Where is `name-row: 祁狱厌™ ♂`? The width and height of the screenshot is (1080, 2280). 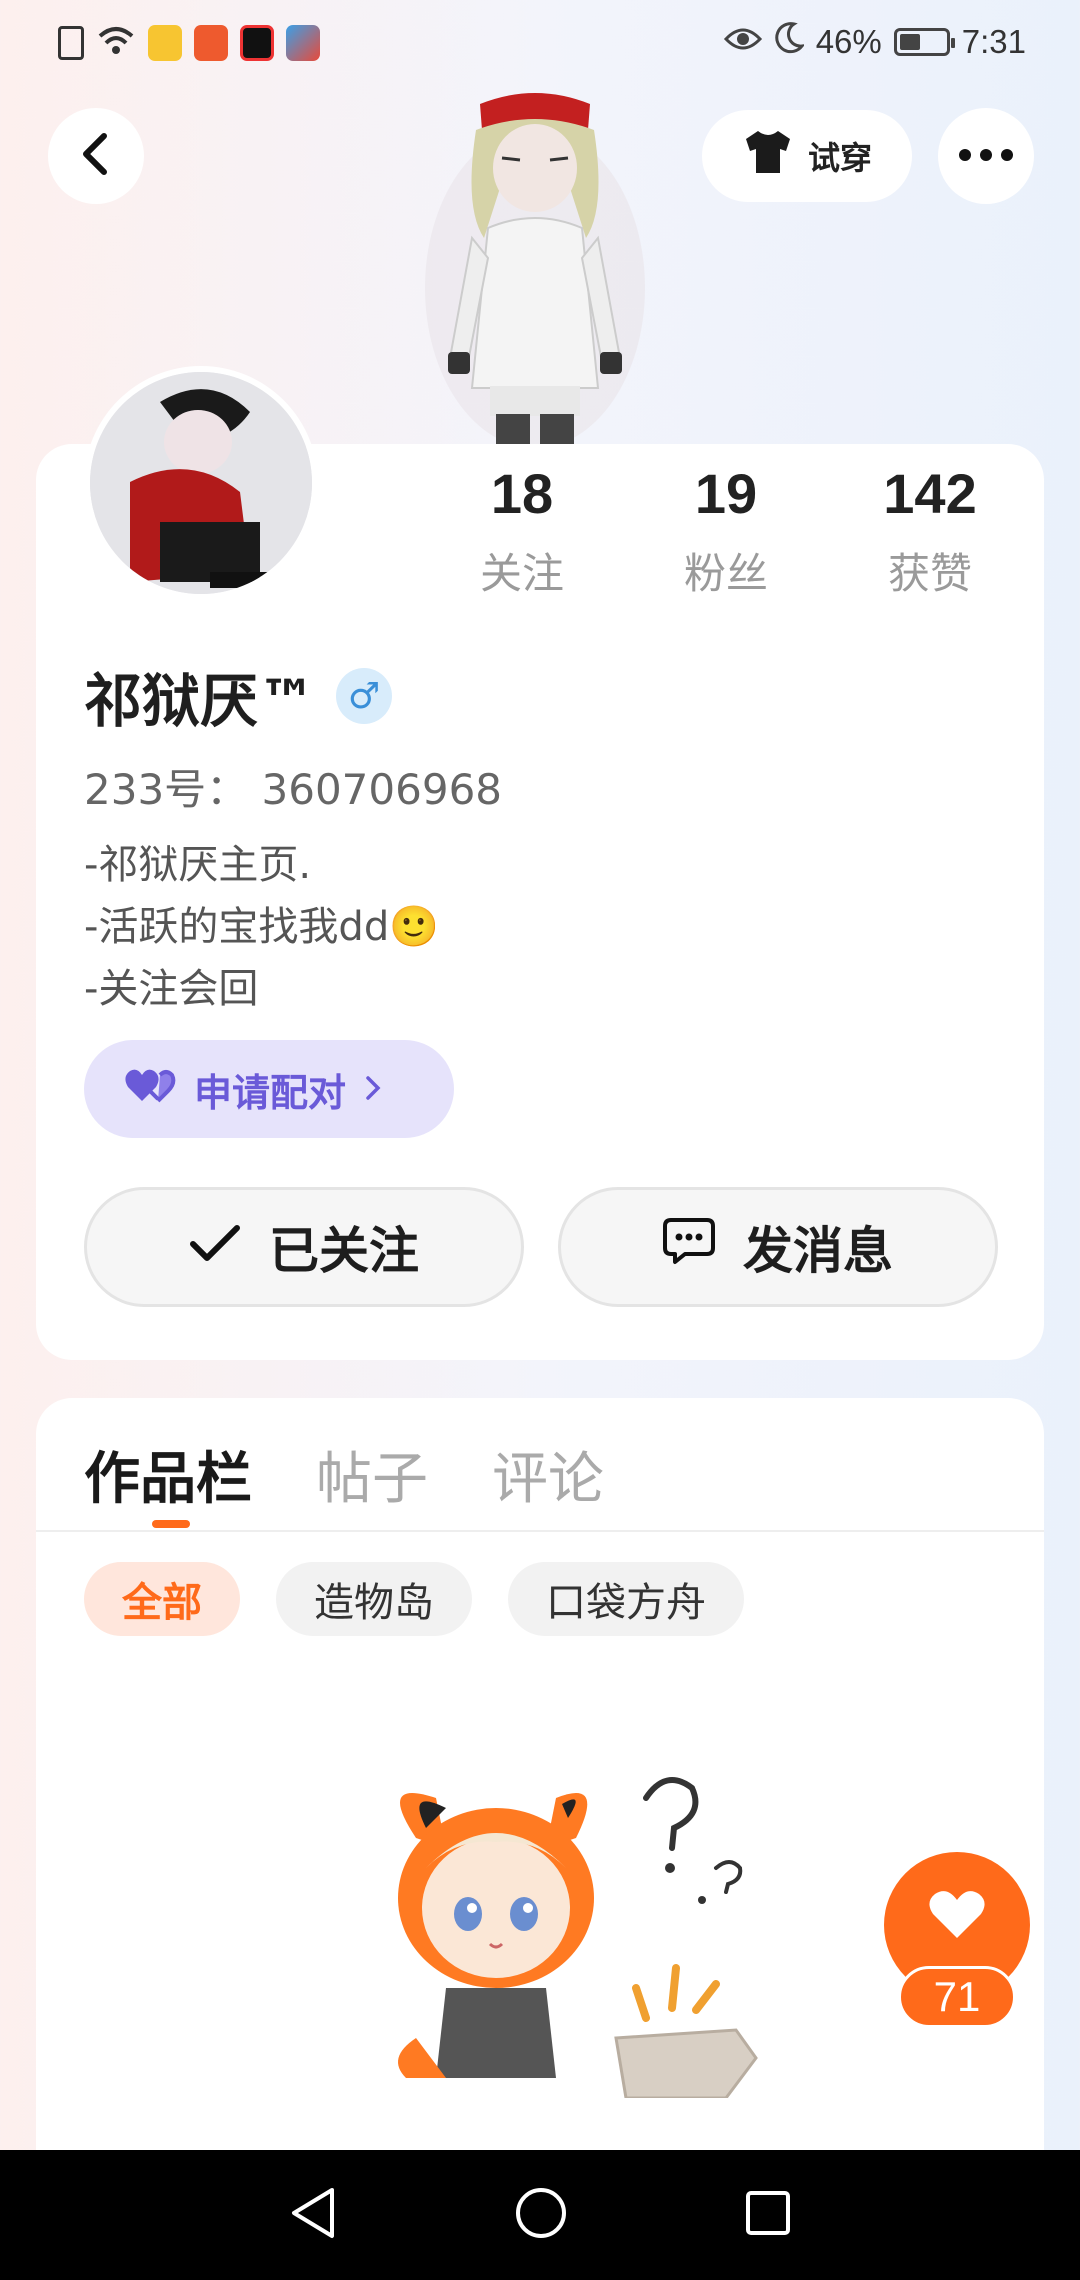
name-row: 祁狱厌™ ♂ is located at coordinates (238, 696).